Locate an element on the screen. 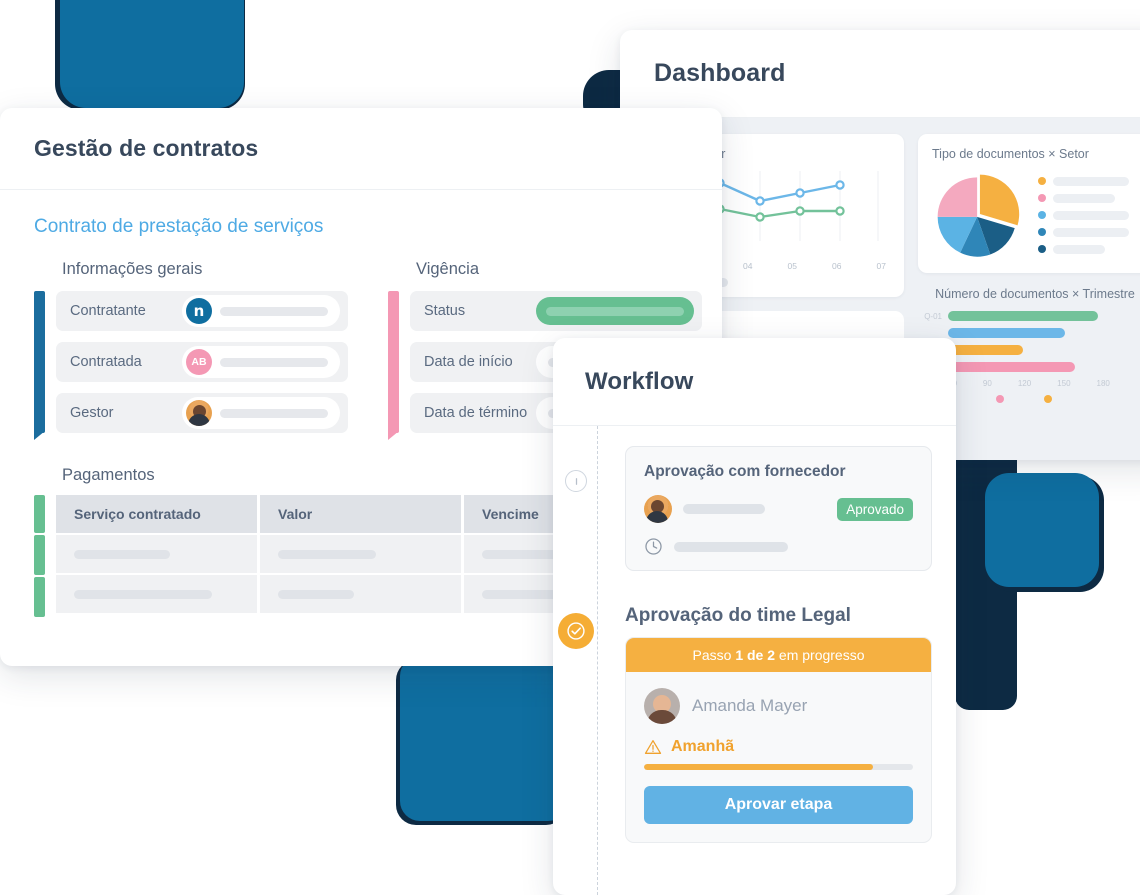 The image size is (1140, 895). deco-square-right is located at coordinates (1042, 530).